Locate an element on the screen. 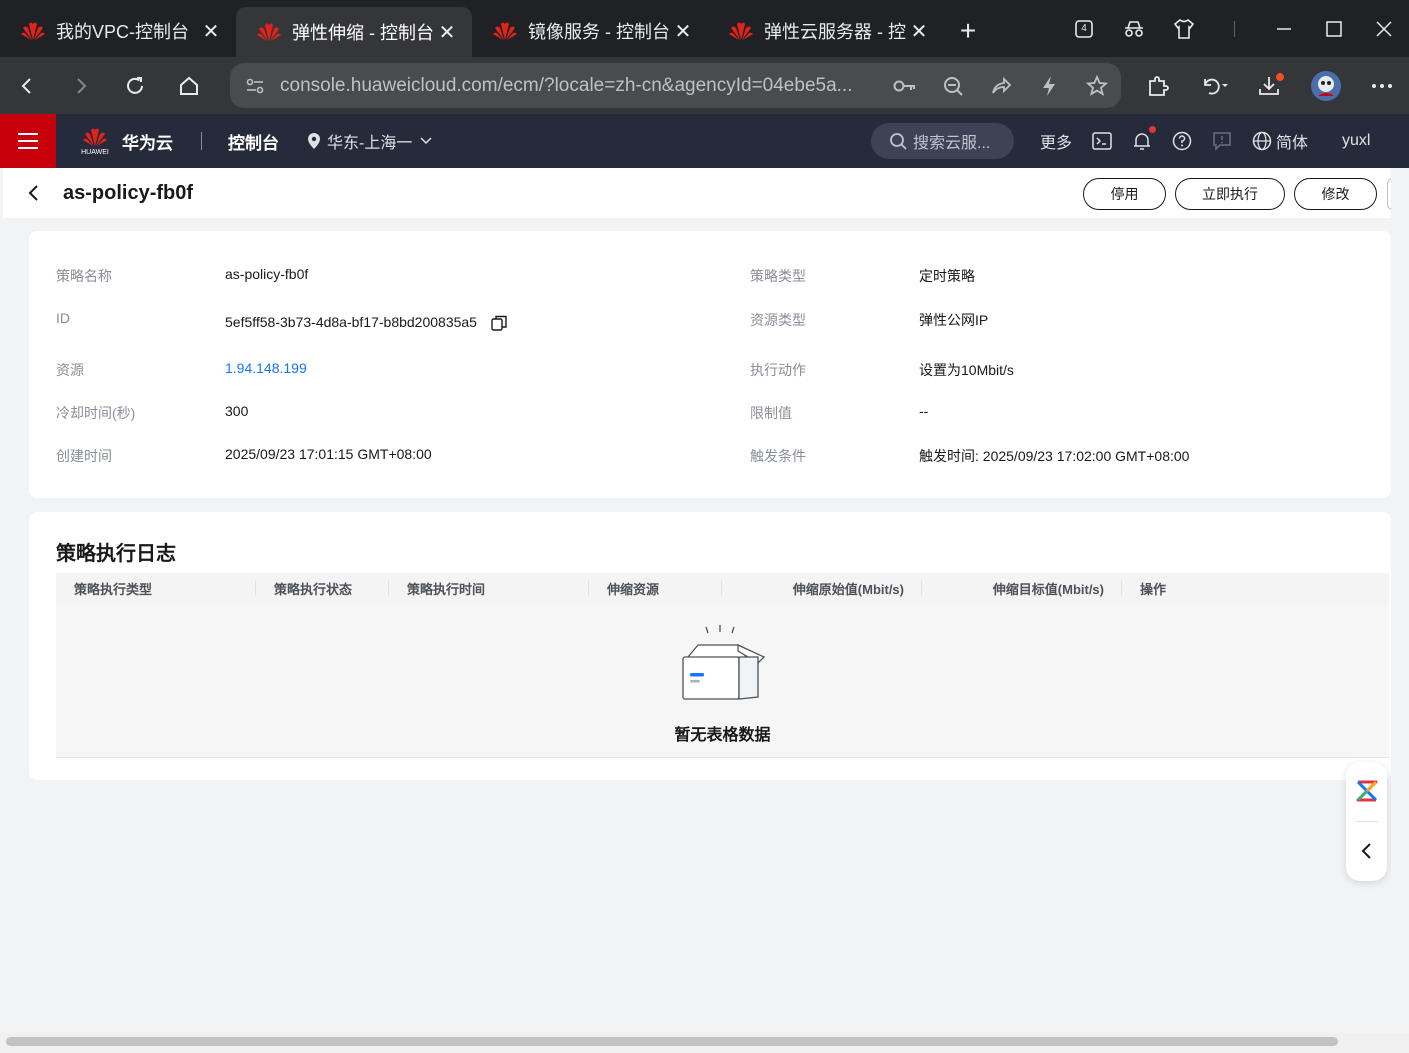 The image size is (1409, 1053). download-badge is located at coordinates (1280, 77).